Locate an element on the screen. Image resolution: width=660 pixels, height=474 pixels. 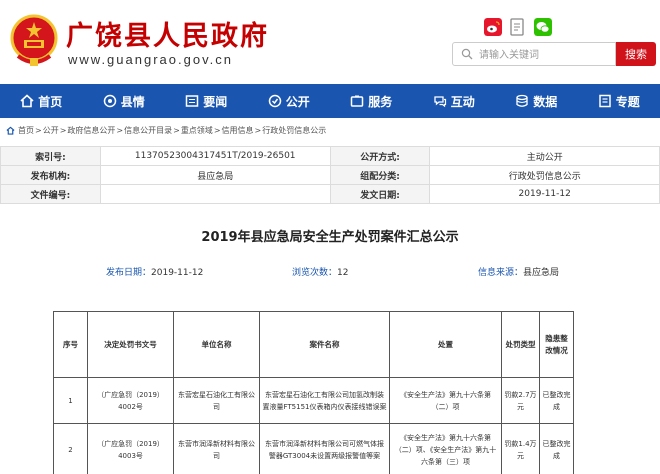
table-header-row: 序号 决定处罚书文号 单位名称 案件名称 处置 处罚类型 隐患整改情况 is located at coordinates (313, 344).